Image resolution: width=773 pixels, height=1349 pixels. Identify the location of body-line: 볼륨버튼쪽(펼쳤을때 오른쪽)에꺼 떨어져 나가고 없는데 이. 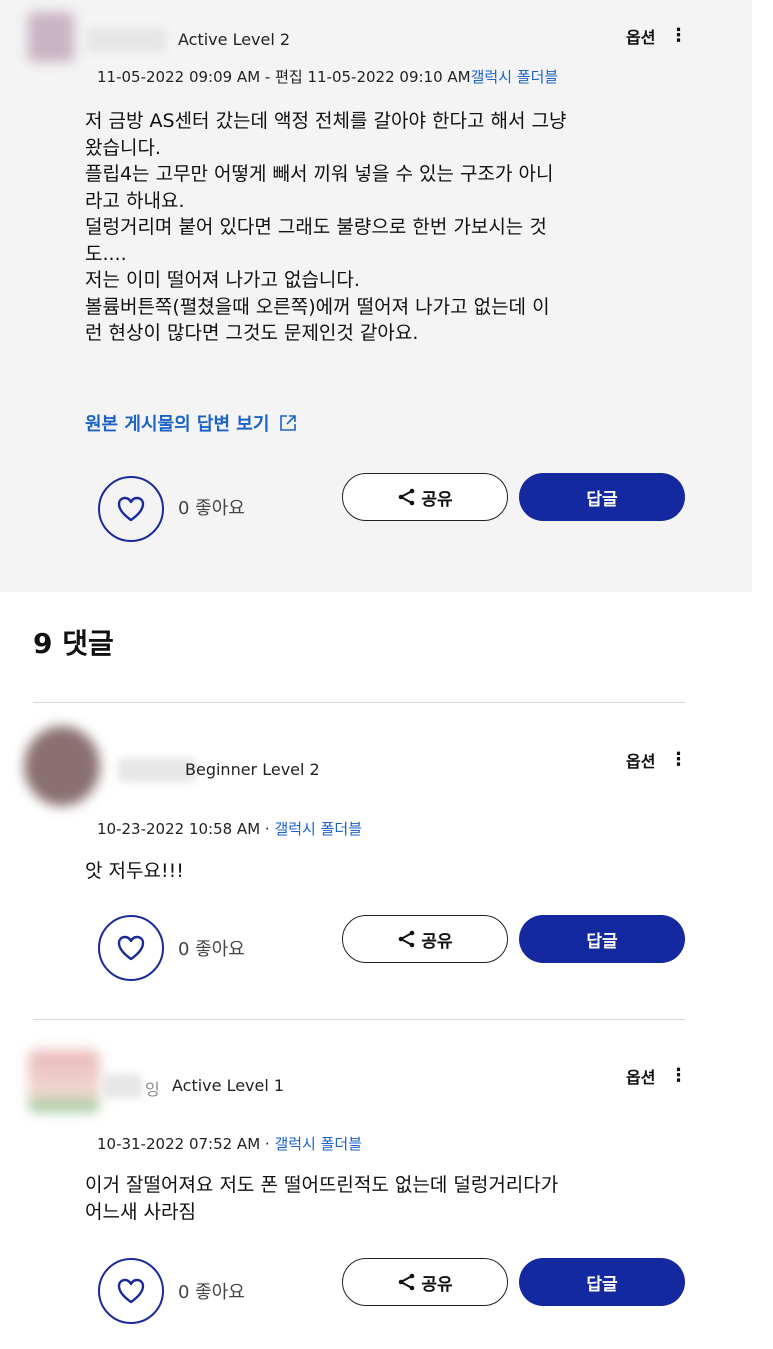
(317, 306).